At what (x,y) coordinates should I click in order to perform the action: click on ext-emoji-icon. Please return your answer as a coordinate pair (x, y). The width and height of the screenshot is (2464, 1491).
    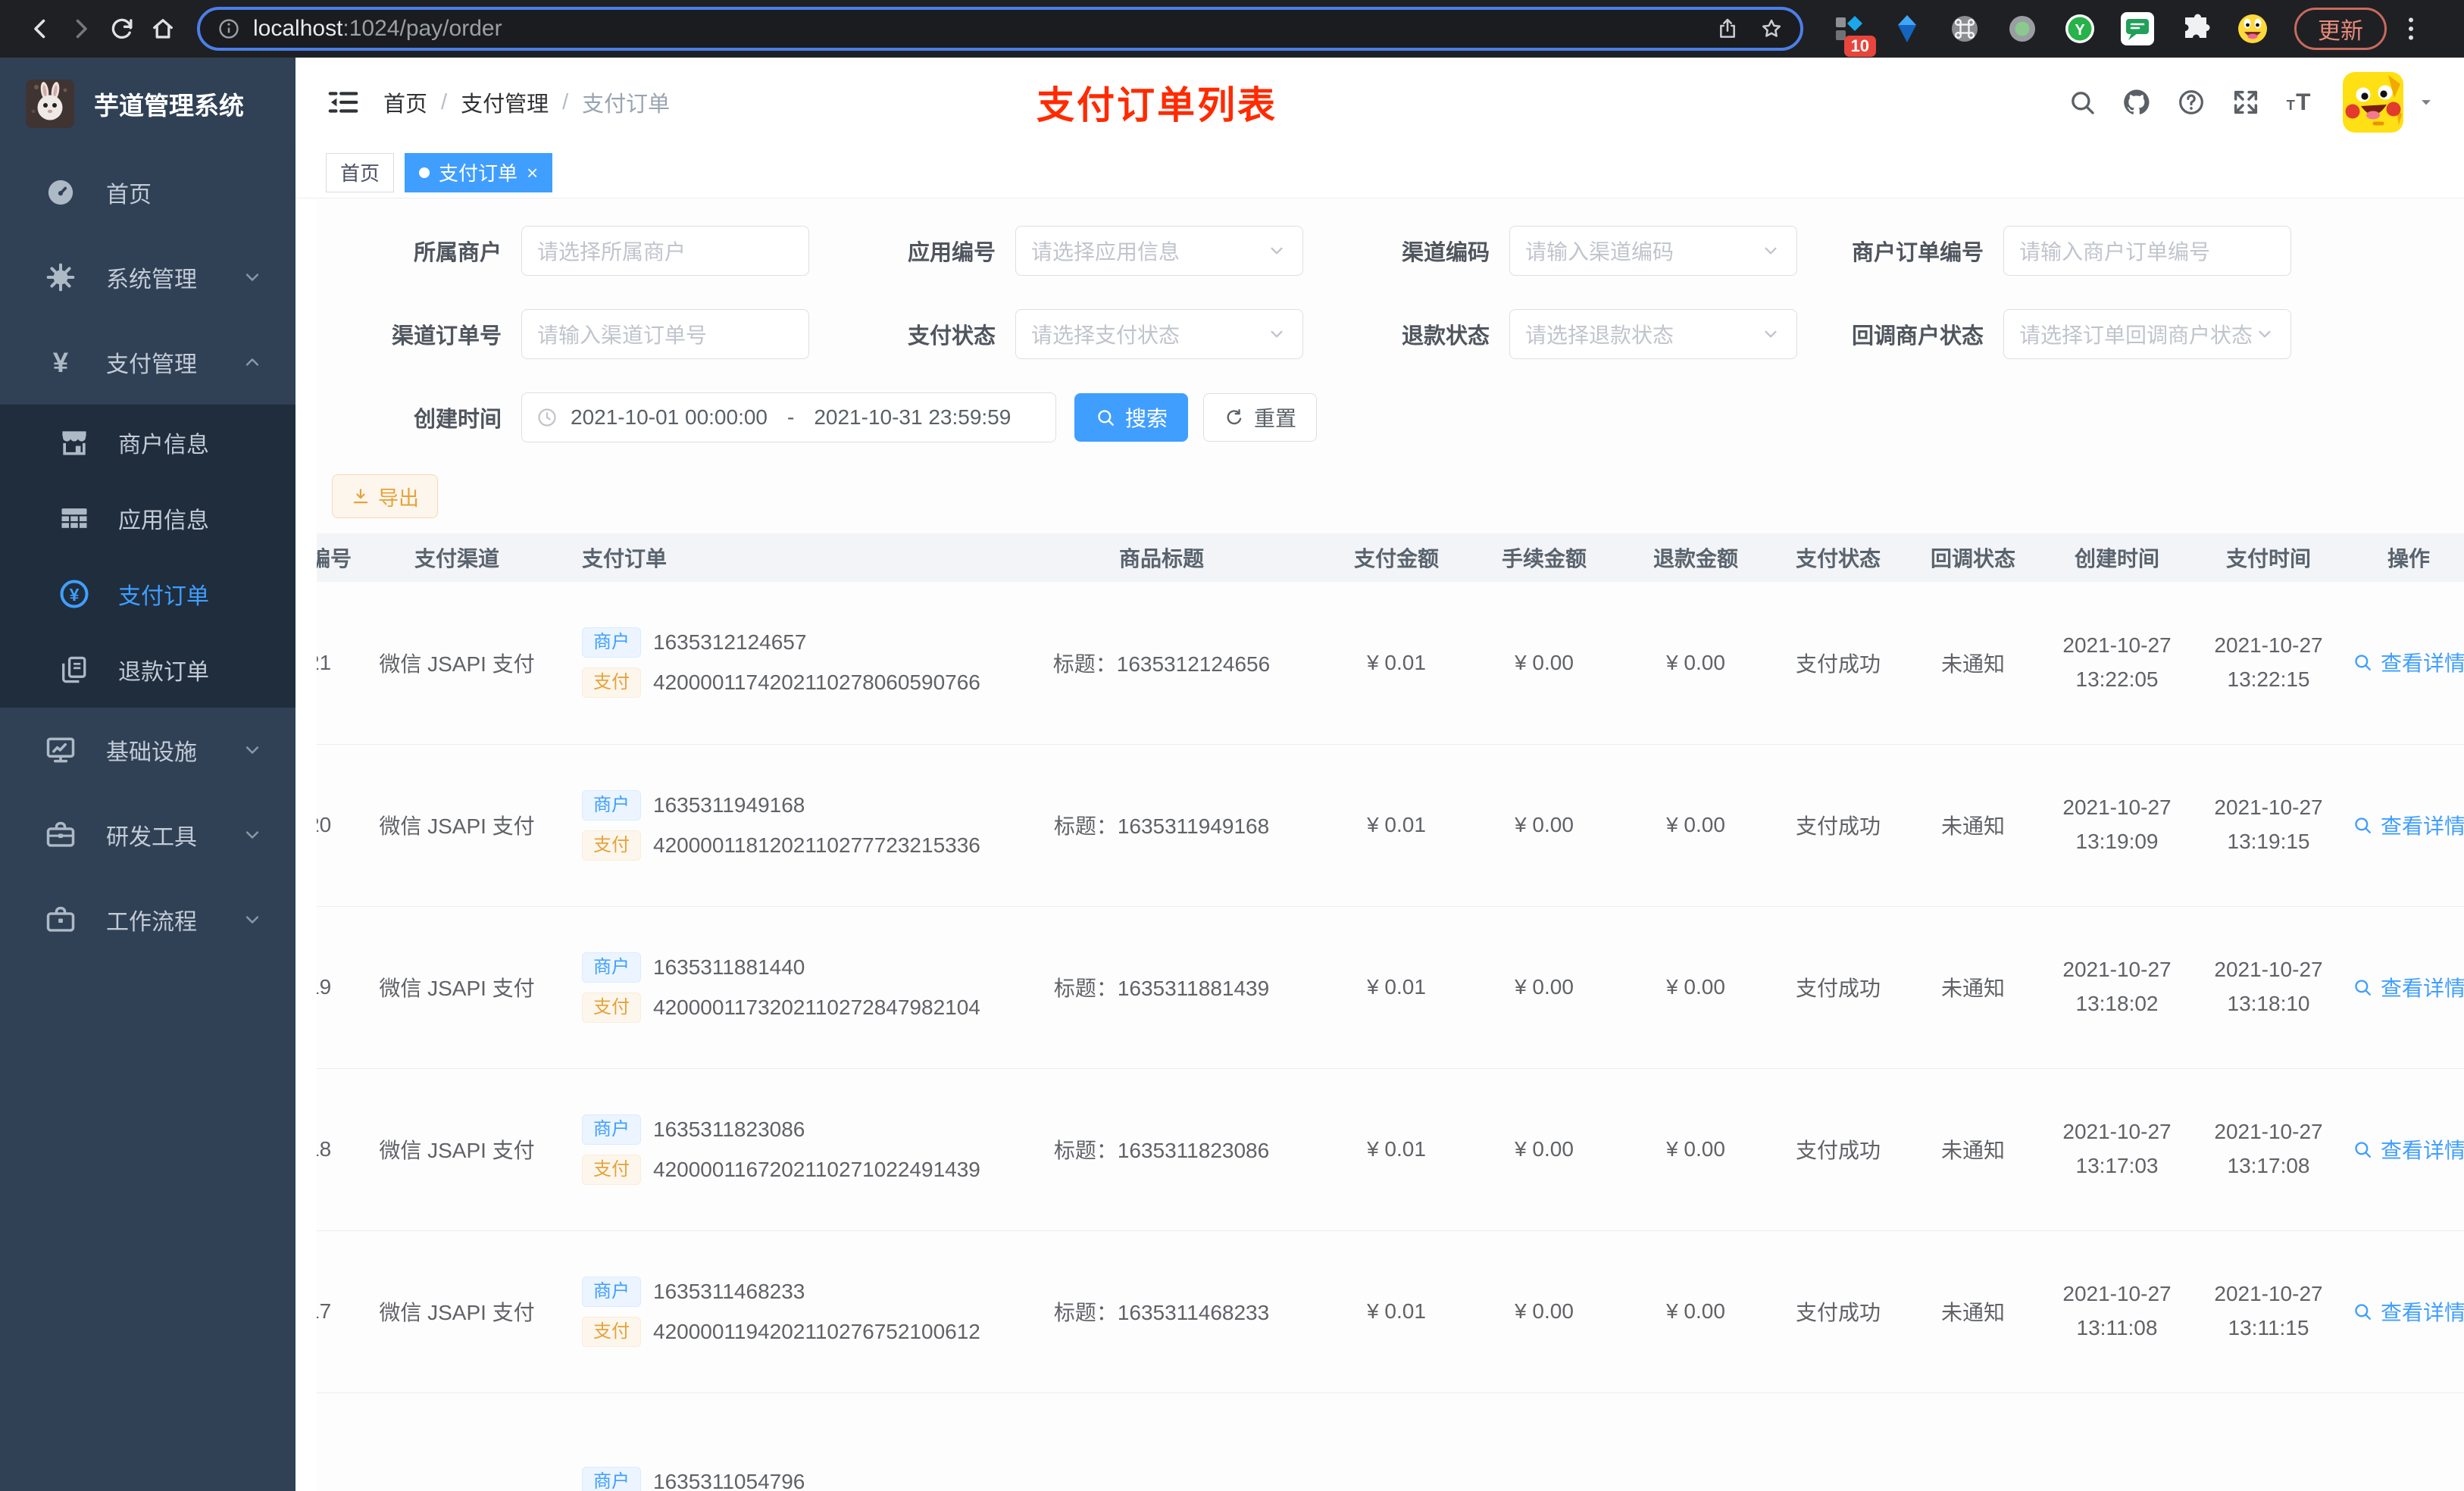
    Looking at the image, I should click on (2252, 28).